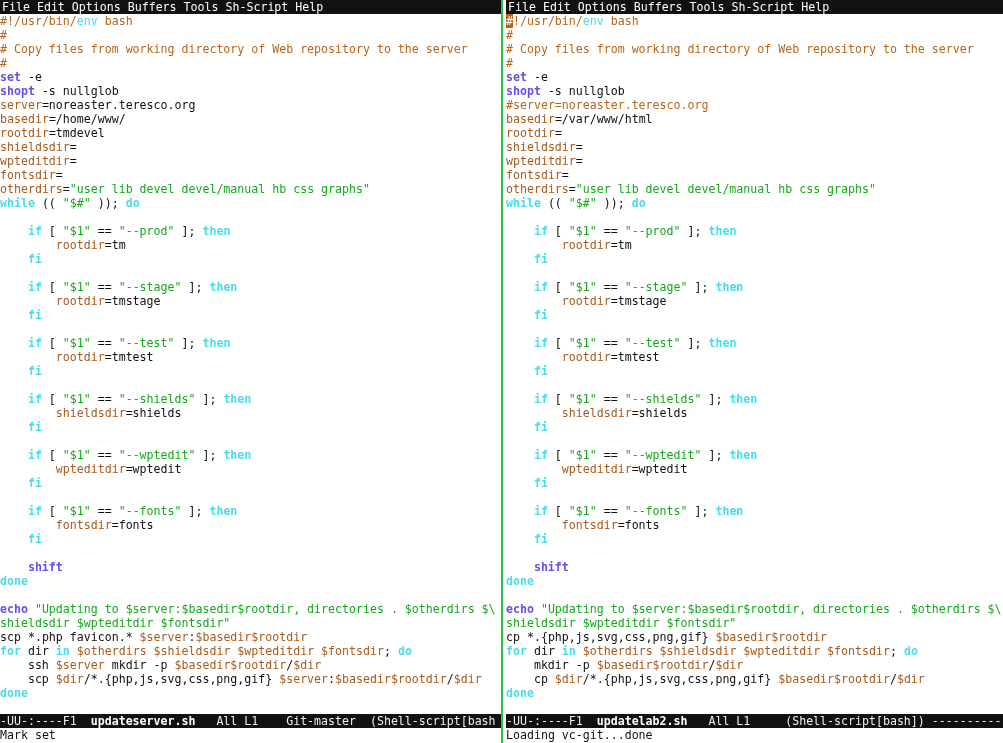 The width and height of the screenshot is (1003, 743). Describe the element at coordinates (580, 735) in the screenshot. I see `echo-area-message: Loading vc-git...done` at that location.